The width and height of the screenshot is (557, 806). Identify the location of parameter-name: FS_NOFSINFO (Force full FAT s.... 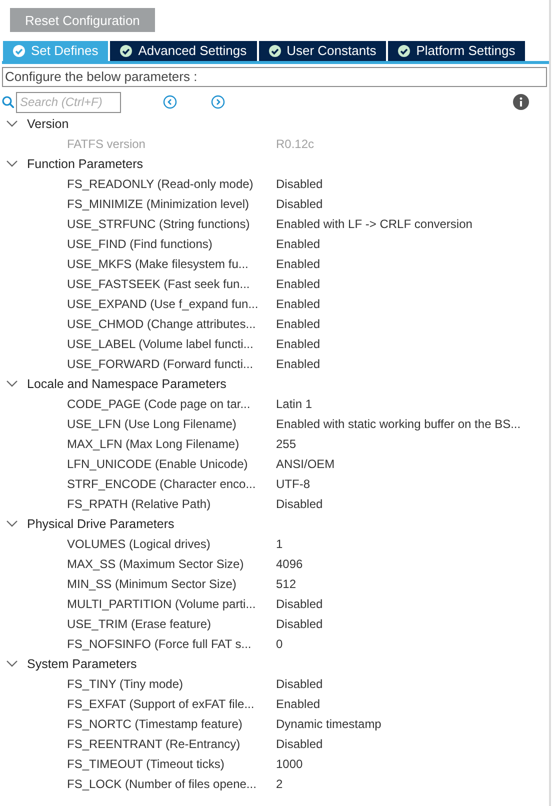
(159, 644).